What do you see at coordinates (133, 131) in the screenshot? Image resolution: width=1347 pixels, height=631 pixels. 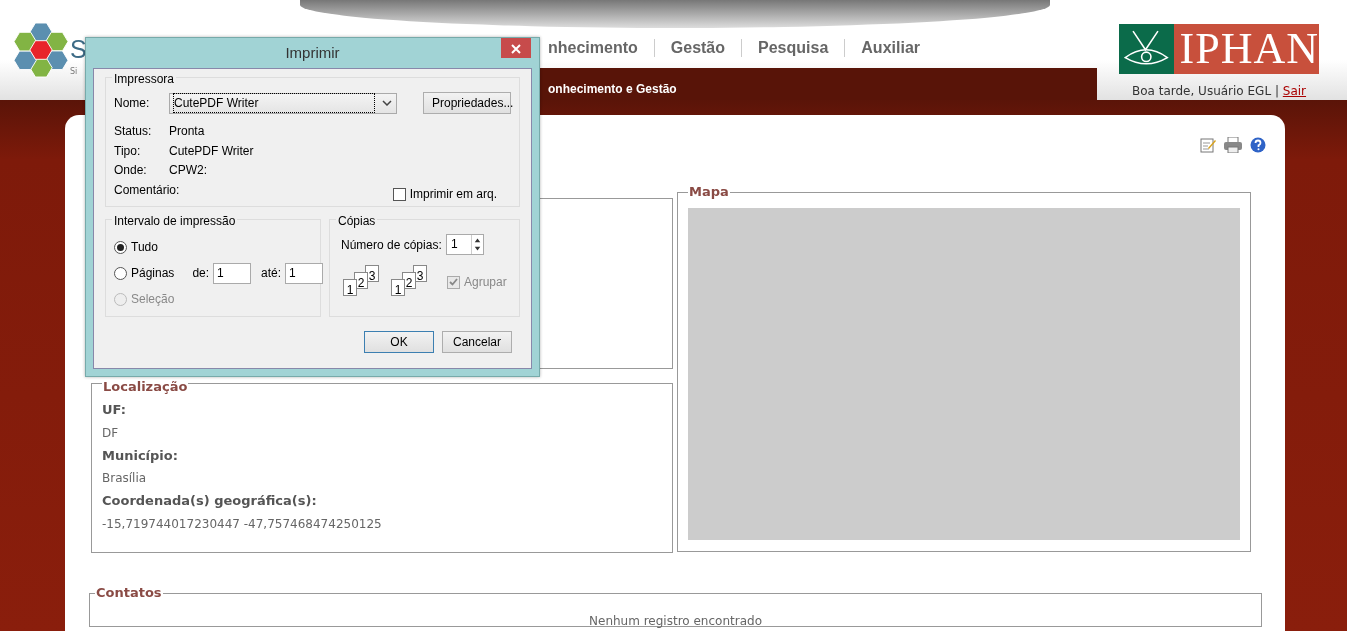 I see `field-label: Status:` at bounding box center [133, 131].